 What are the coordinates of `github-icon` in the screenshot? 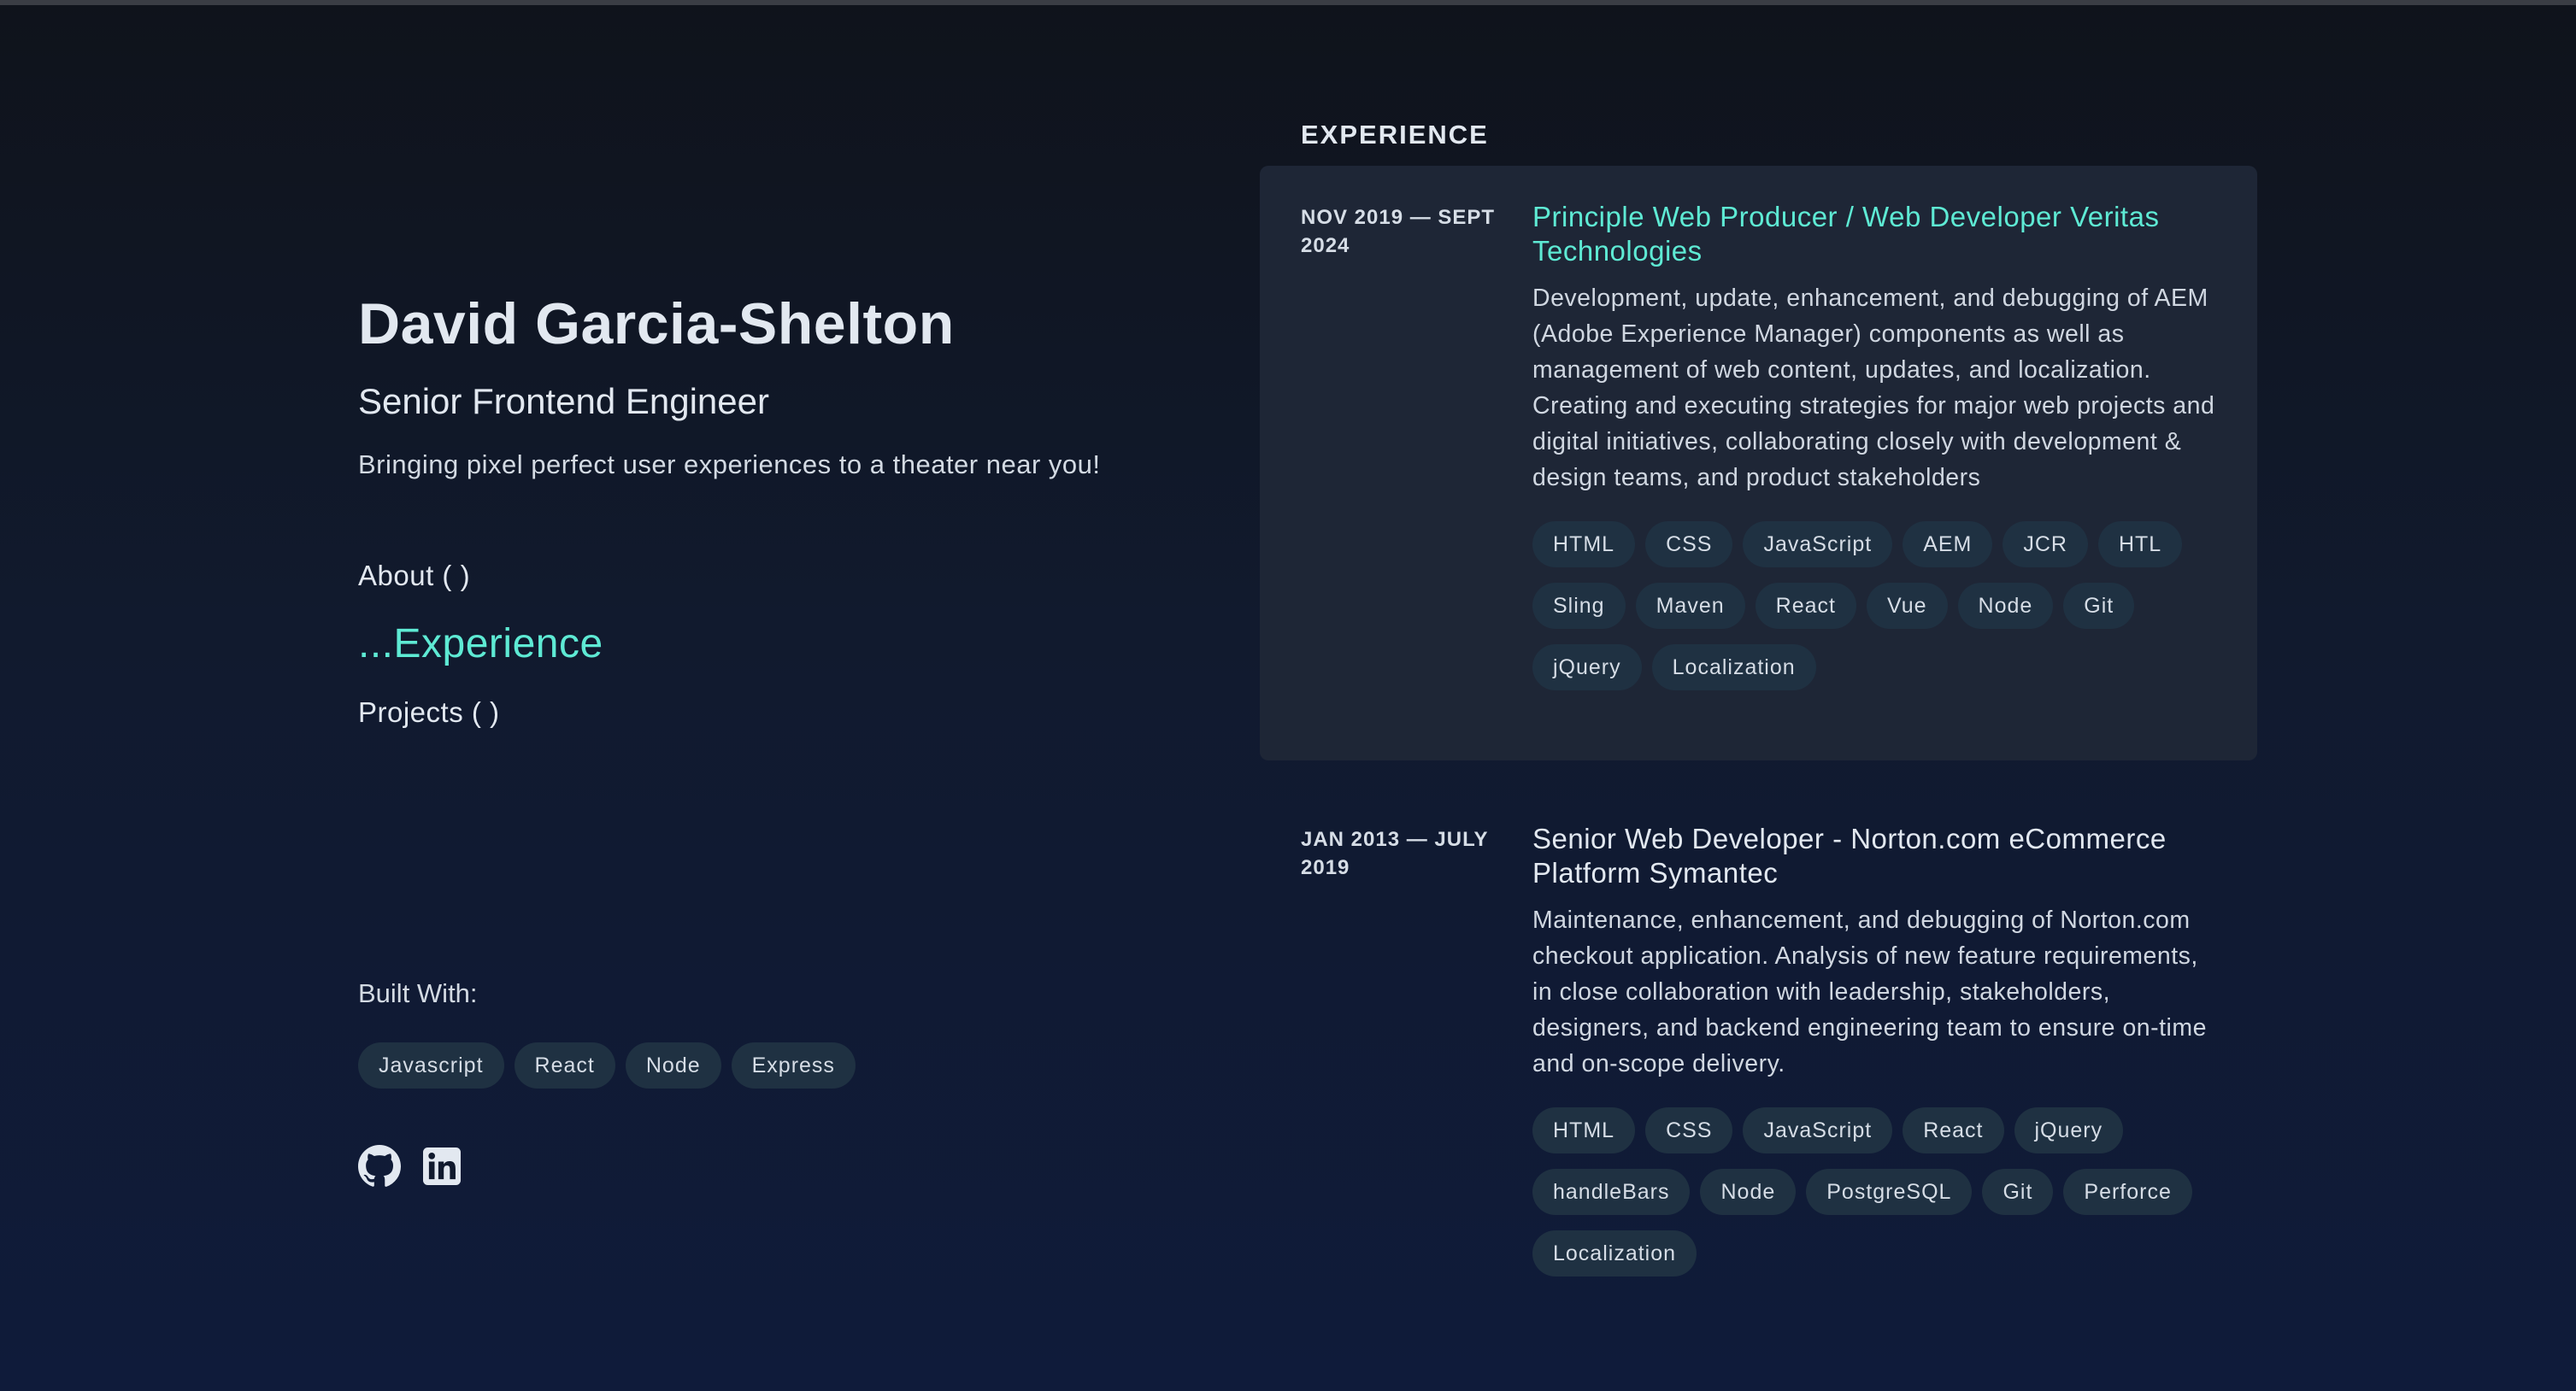 It's located at (380, 1166).